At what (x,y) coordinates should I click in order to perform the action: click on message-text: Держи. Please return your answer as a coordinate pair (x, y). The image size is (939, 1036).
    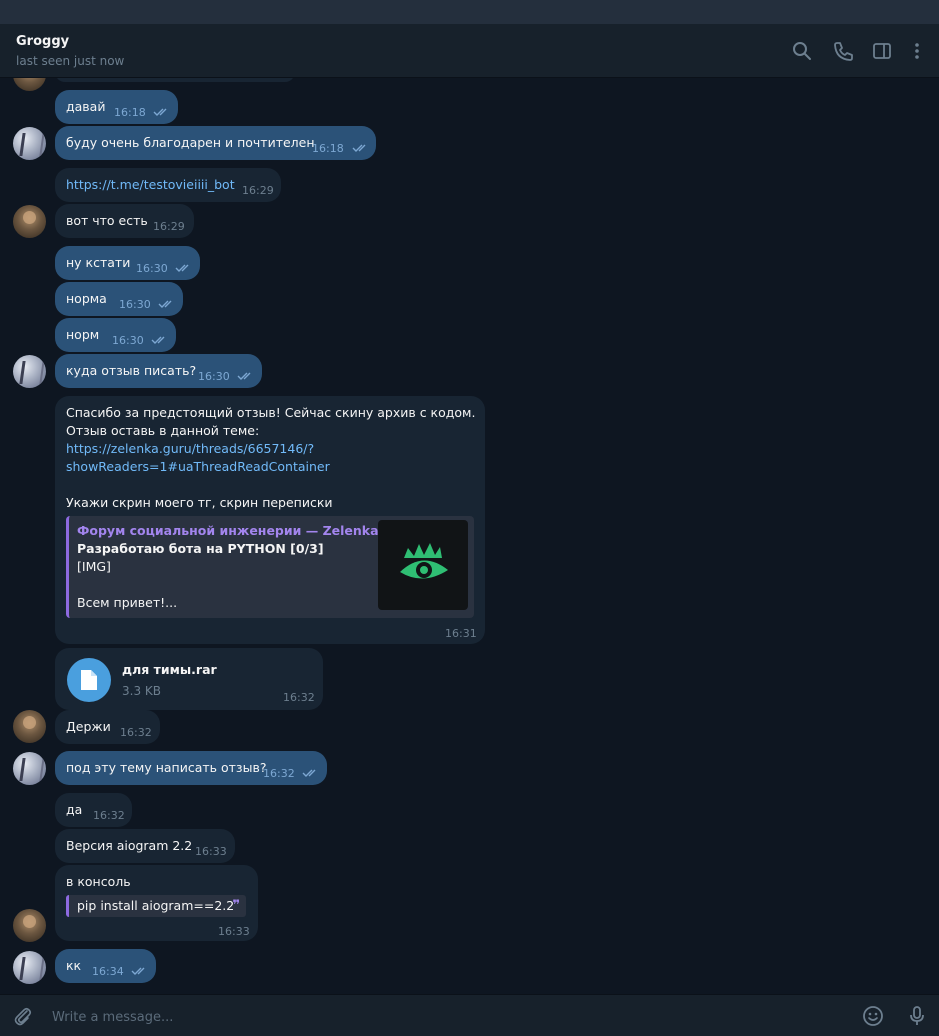
    Looking at the image, I should click on (88, 726).